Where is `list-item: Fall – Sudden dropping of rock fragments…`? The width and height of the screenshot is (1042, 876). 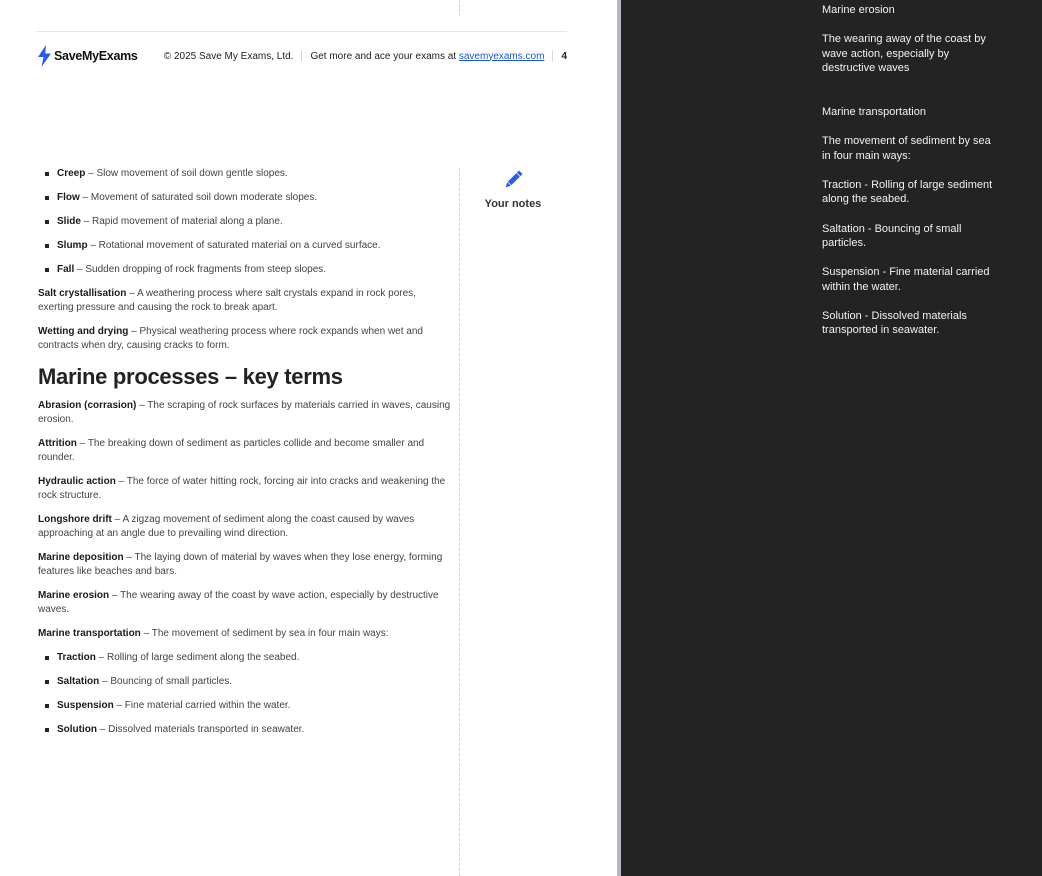
list-item: Fall – Sudden dropping of rock fragments… is located at coordinates (245, 270).